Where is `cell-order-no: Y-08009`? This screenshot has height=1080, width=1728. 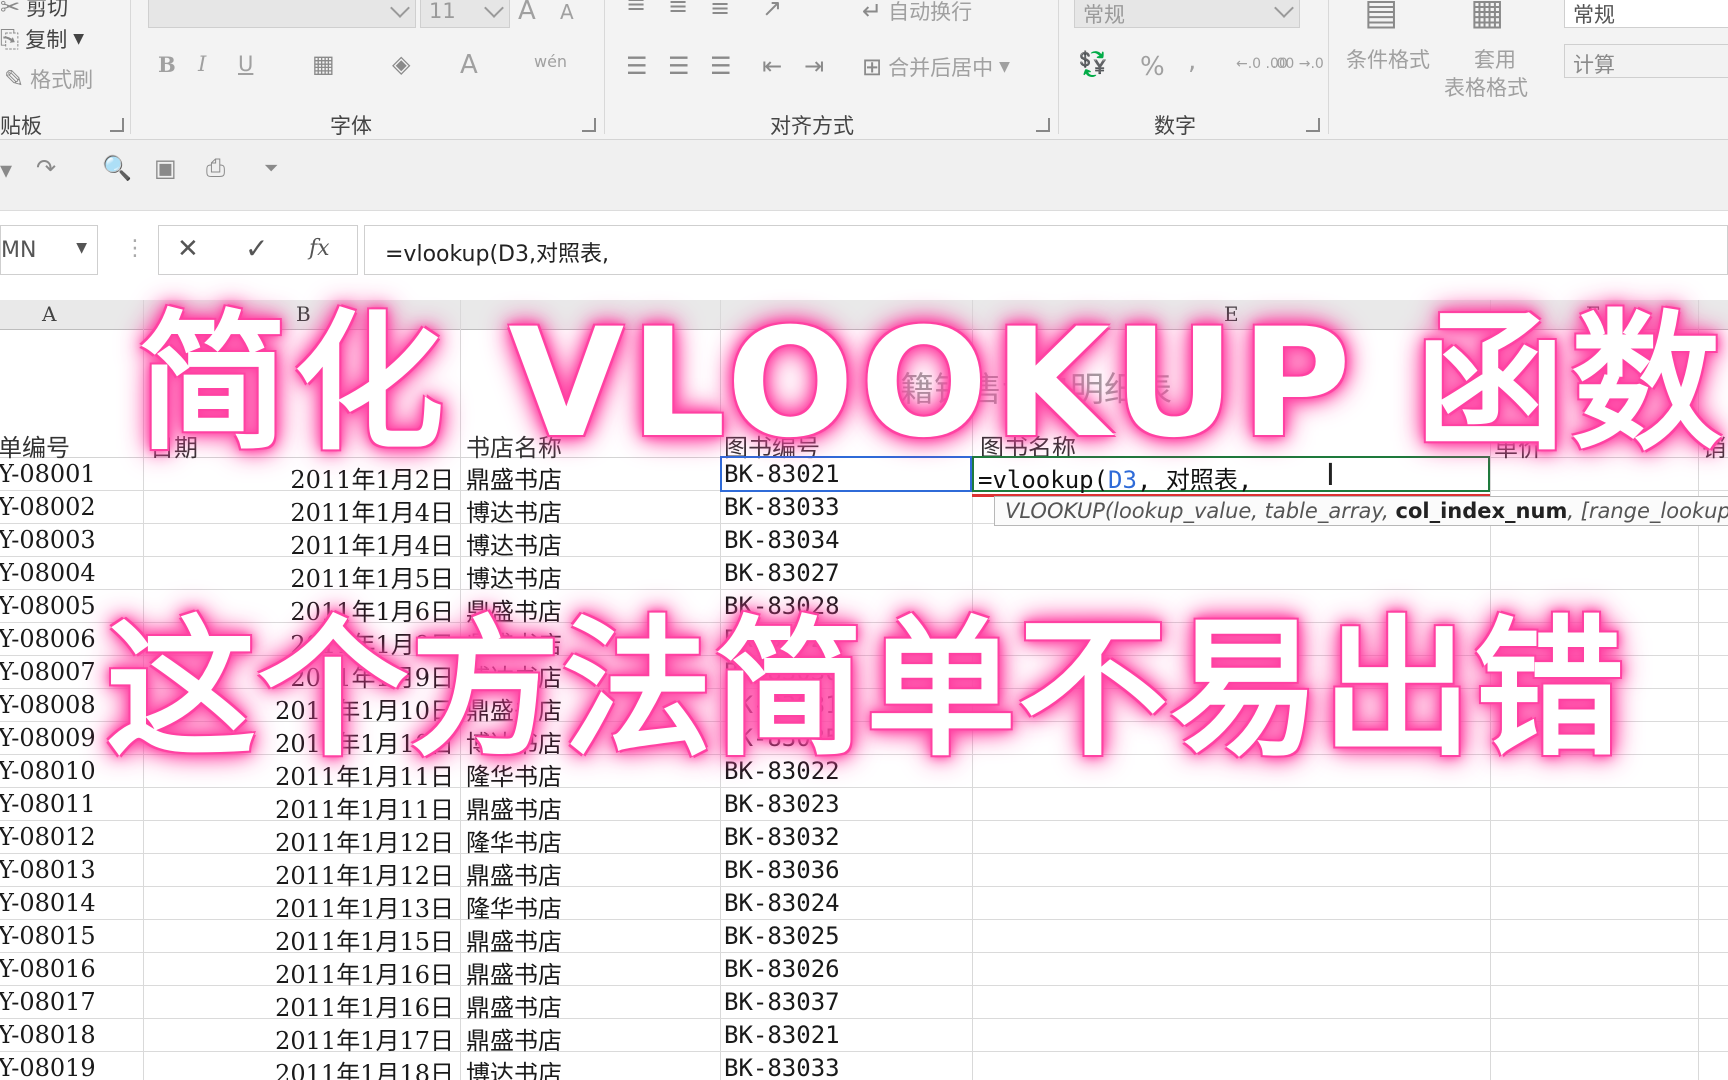 cell-order-no: Y-08009 is located at coordinates (48, 738).